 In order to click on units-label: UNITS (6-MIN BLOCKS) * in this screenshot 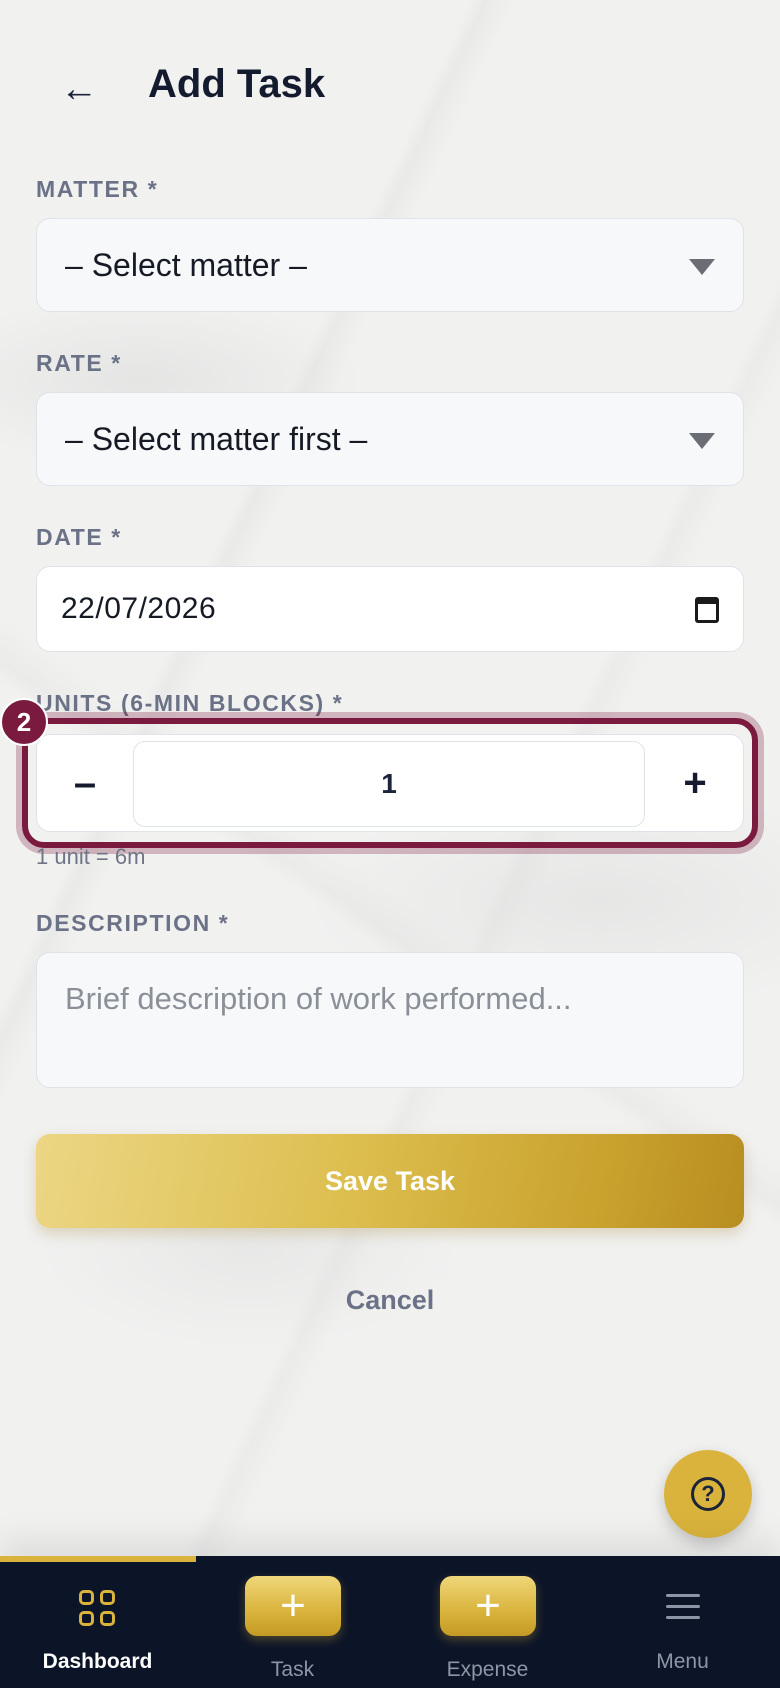, I will do `click(190, 703)`.